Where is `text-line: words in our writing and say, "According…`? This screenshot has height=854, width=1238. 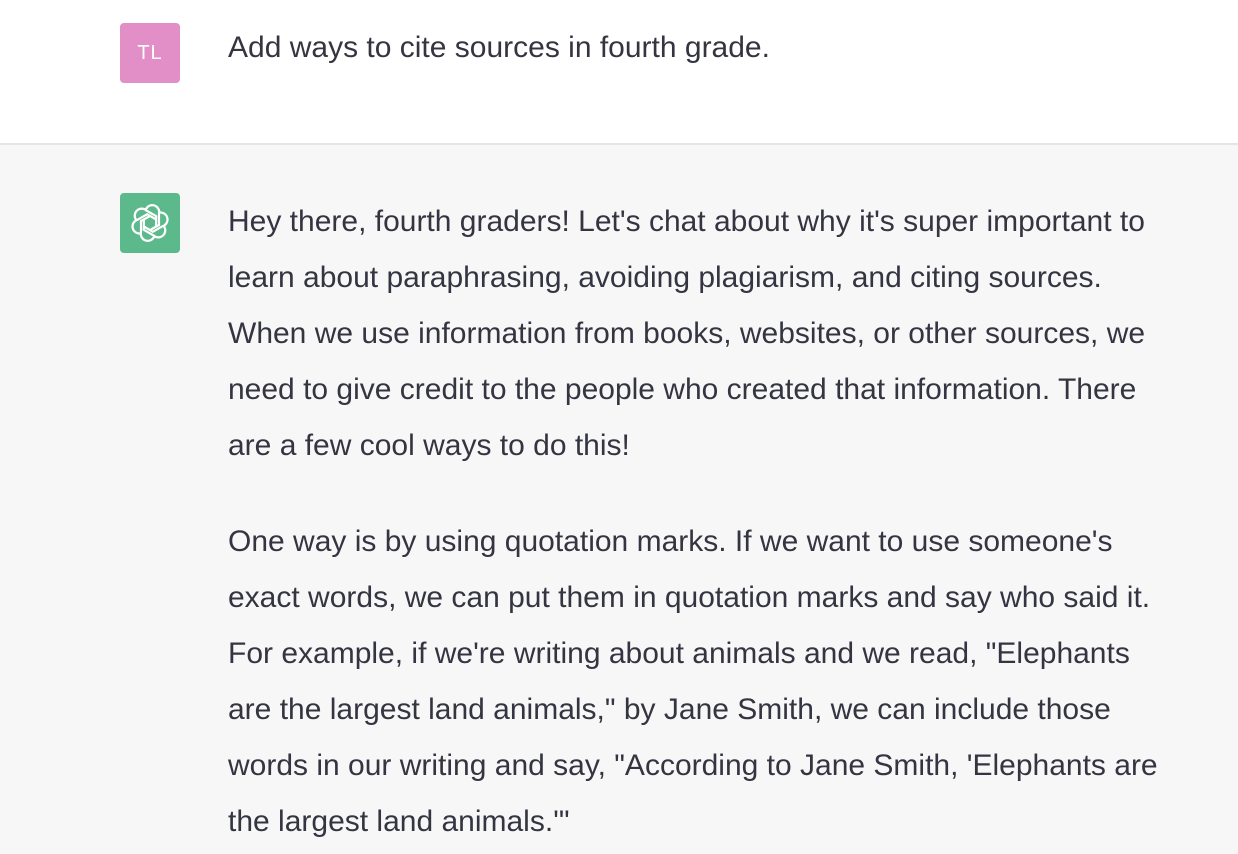 text-line: words in our writing and say, "According… is located at coordinates (693, 765).